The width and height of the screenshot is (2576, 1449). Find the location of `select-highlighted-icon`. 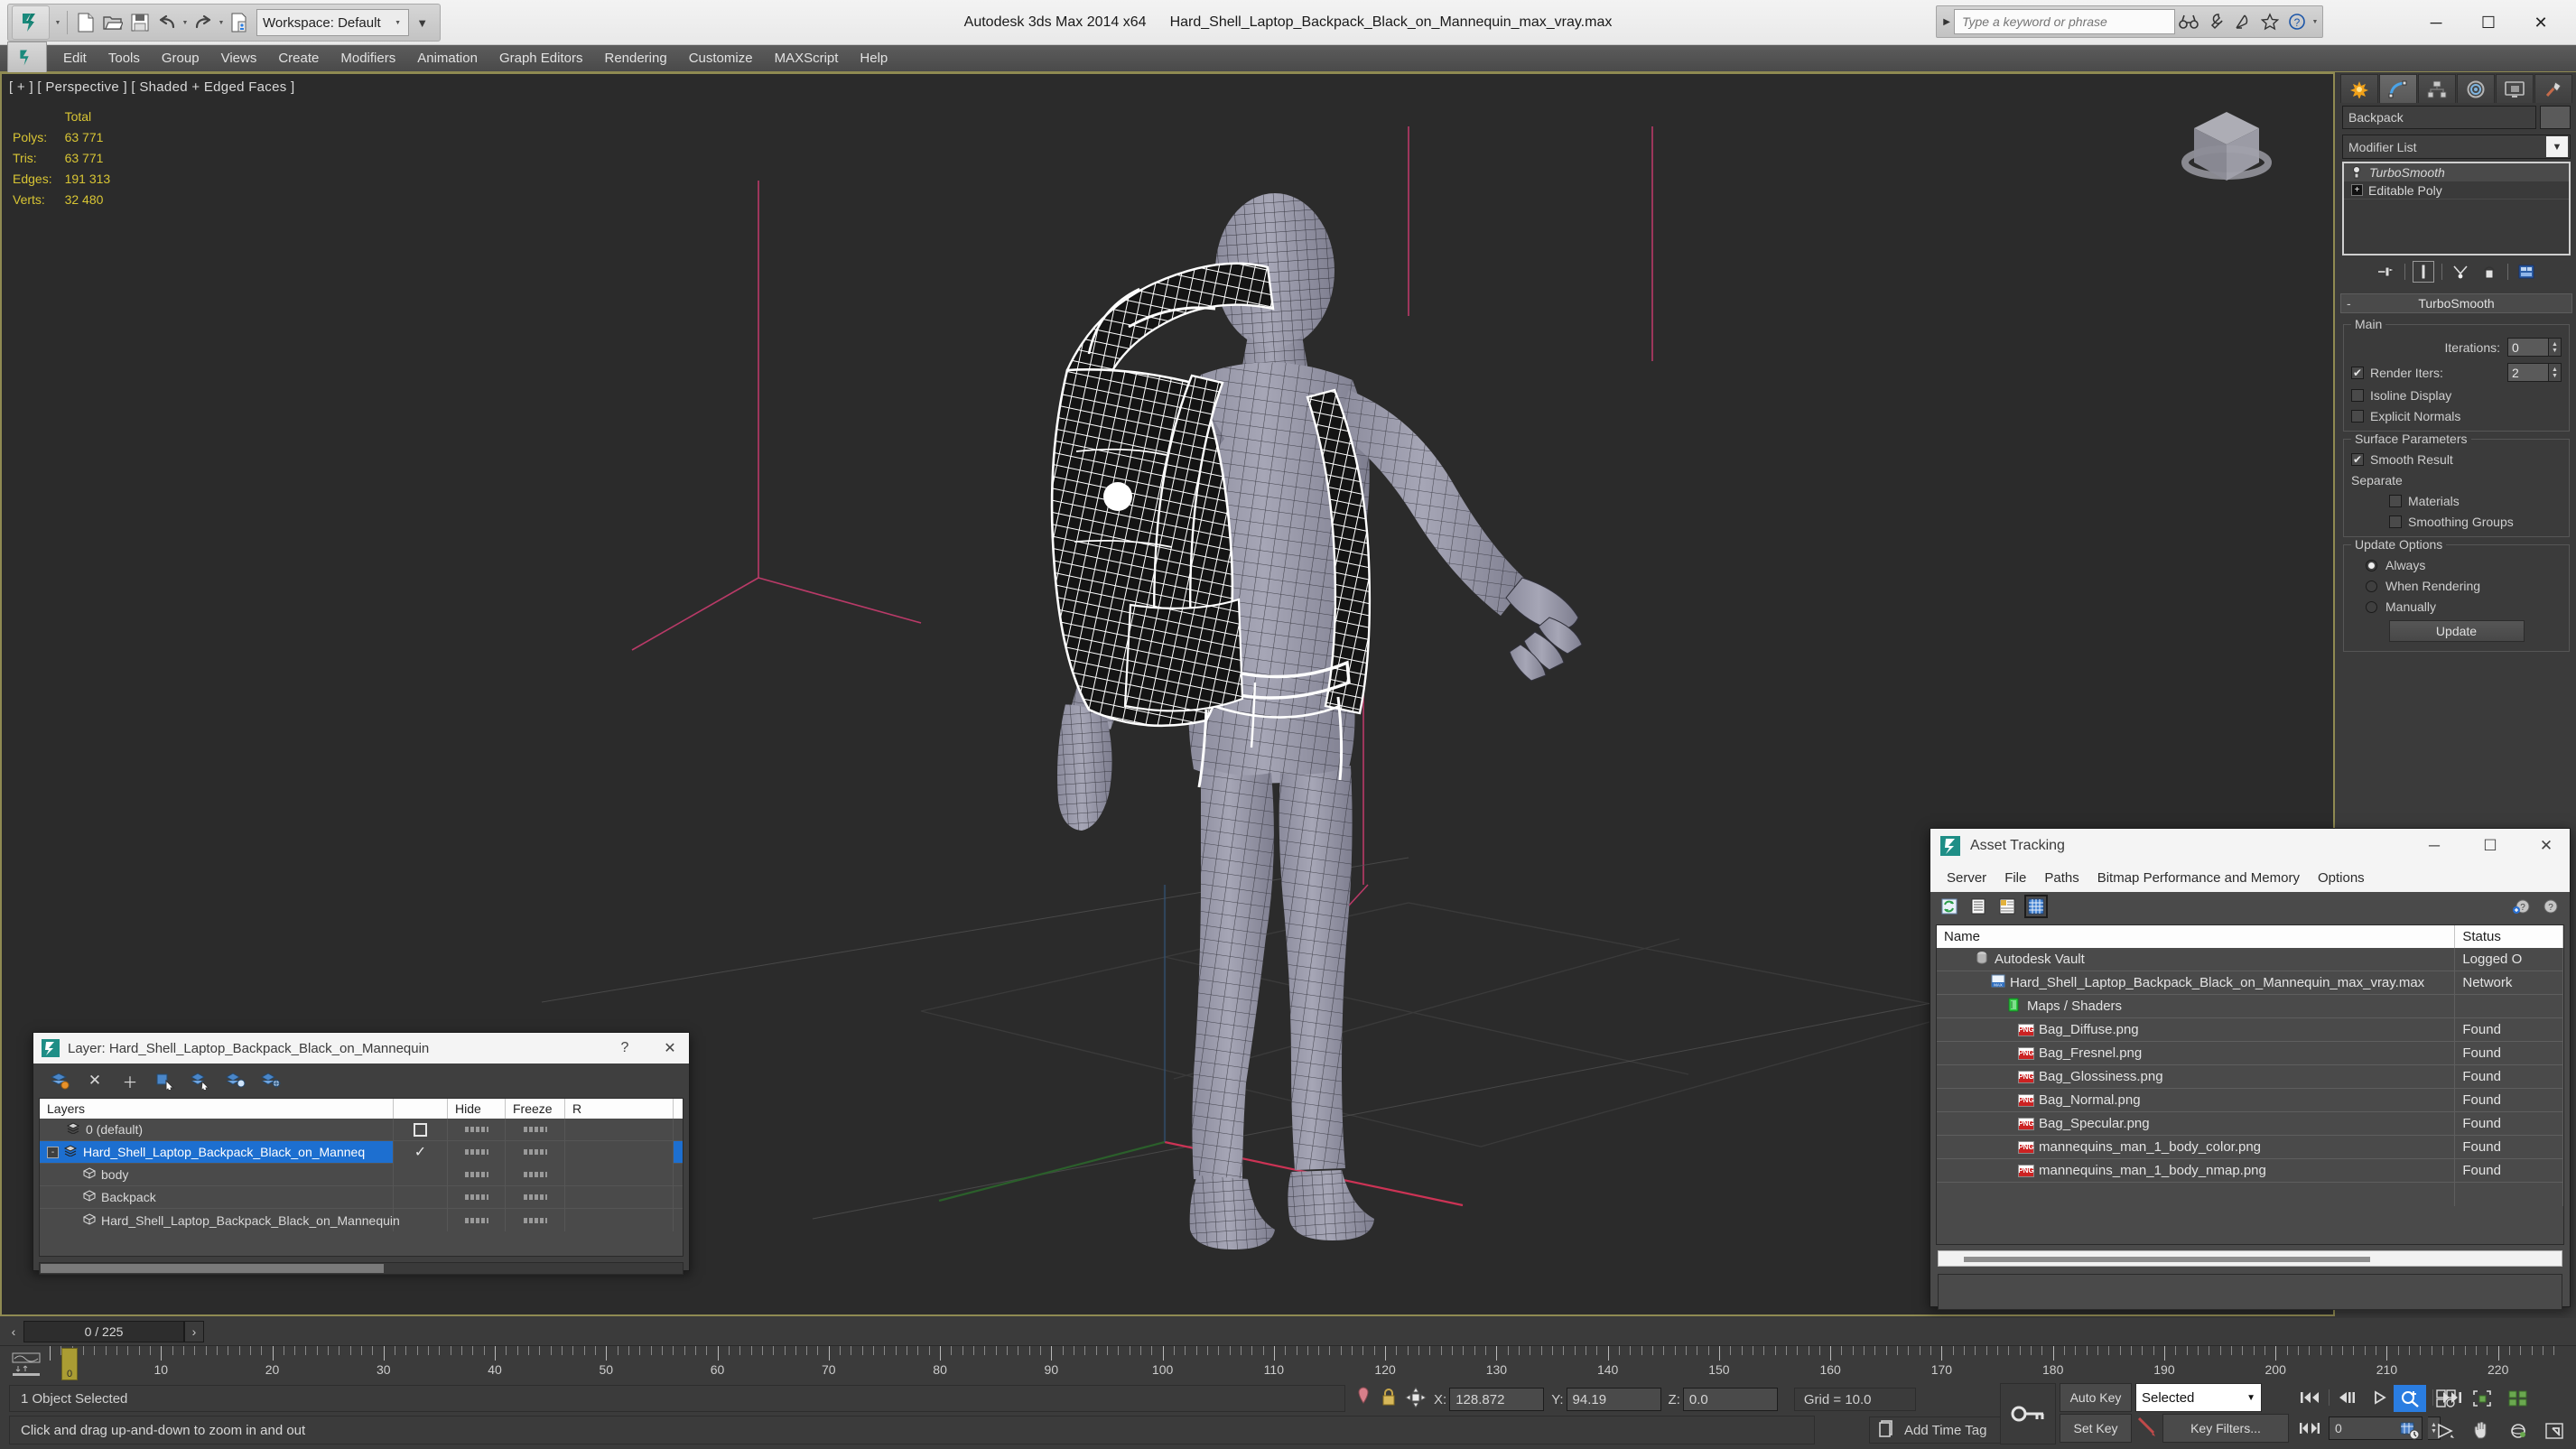

select-highlighted-icon is located at coordinates (200, 1080).